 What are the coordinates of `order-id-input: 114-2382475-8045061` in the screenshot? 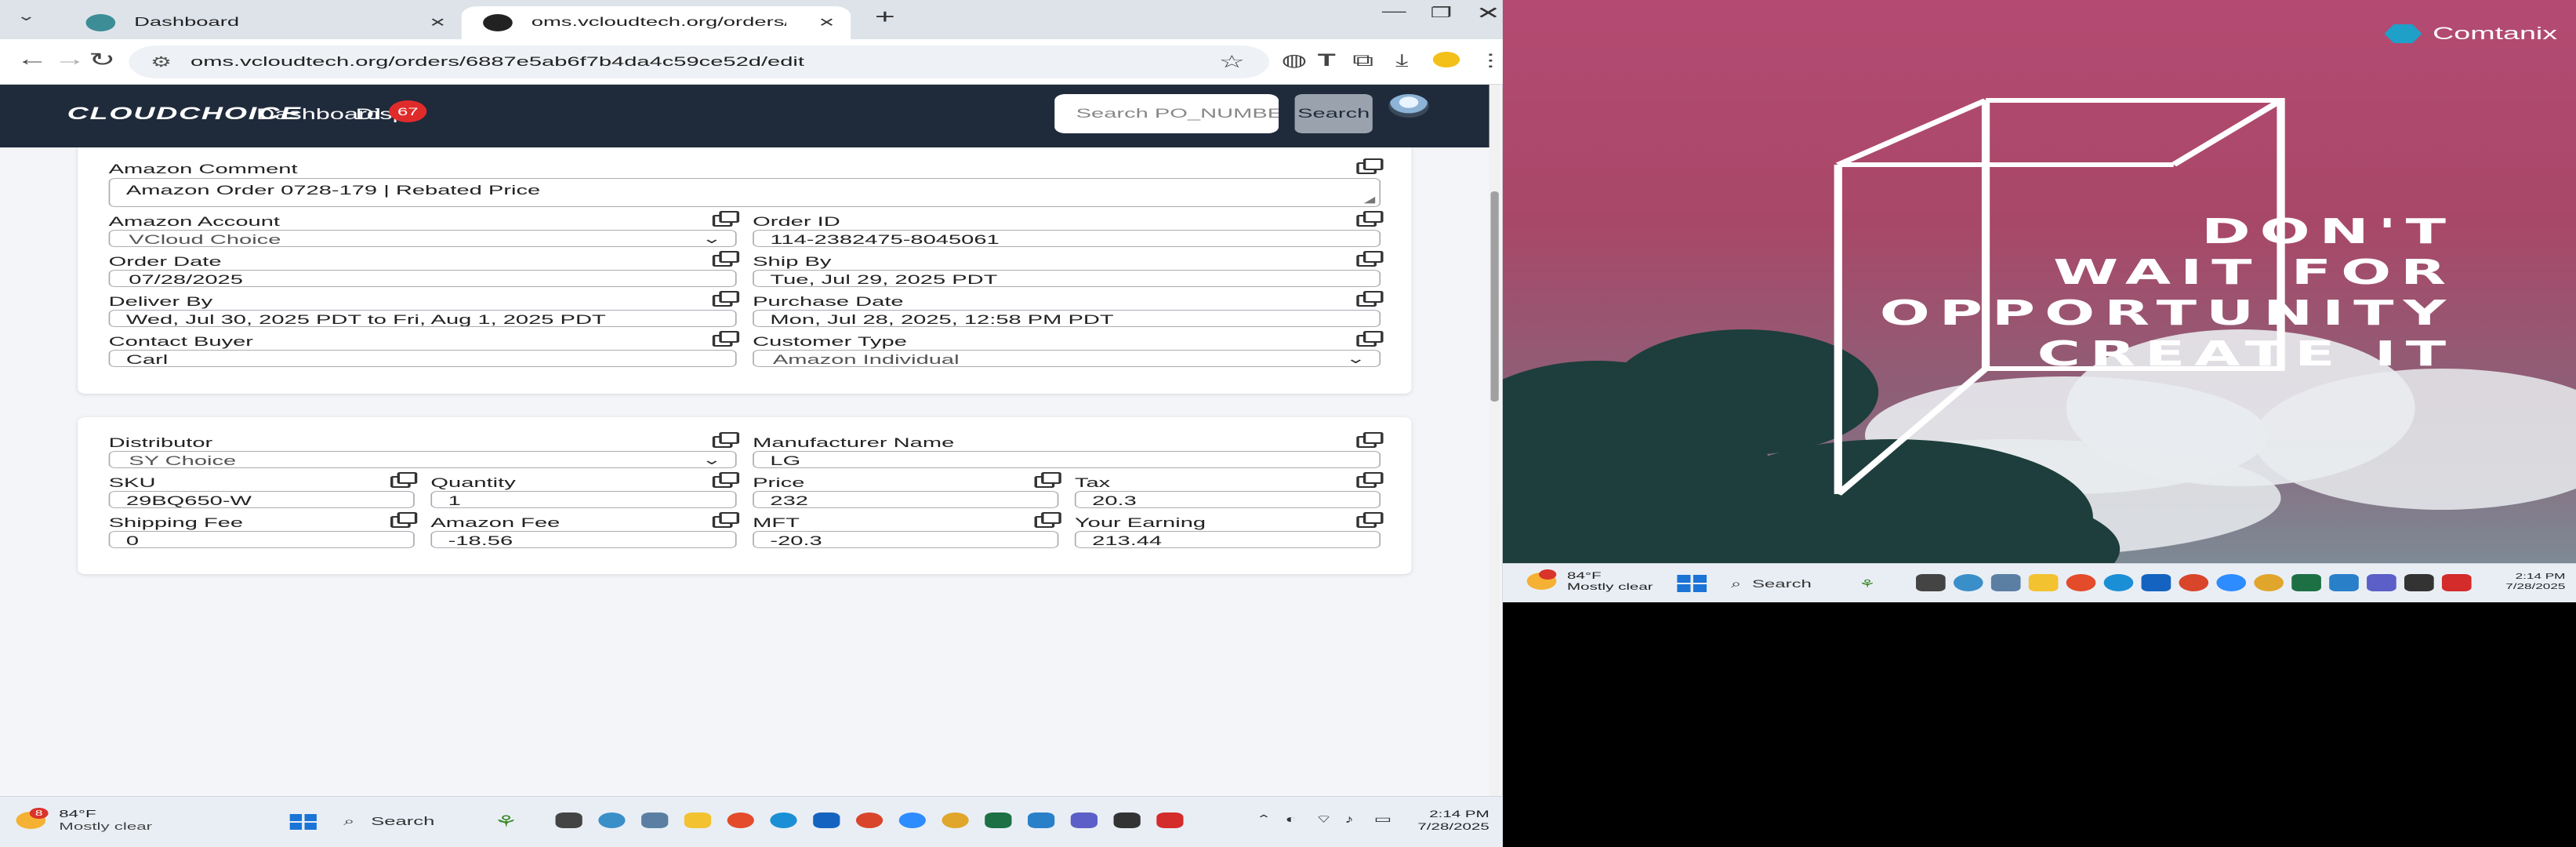 It's located at (1067, 238).